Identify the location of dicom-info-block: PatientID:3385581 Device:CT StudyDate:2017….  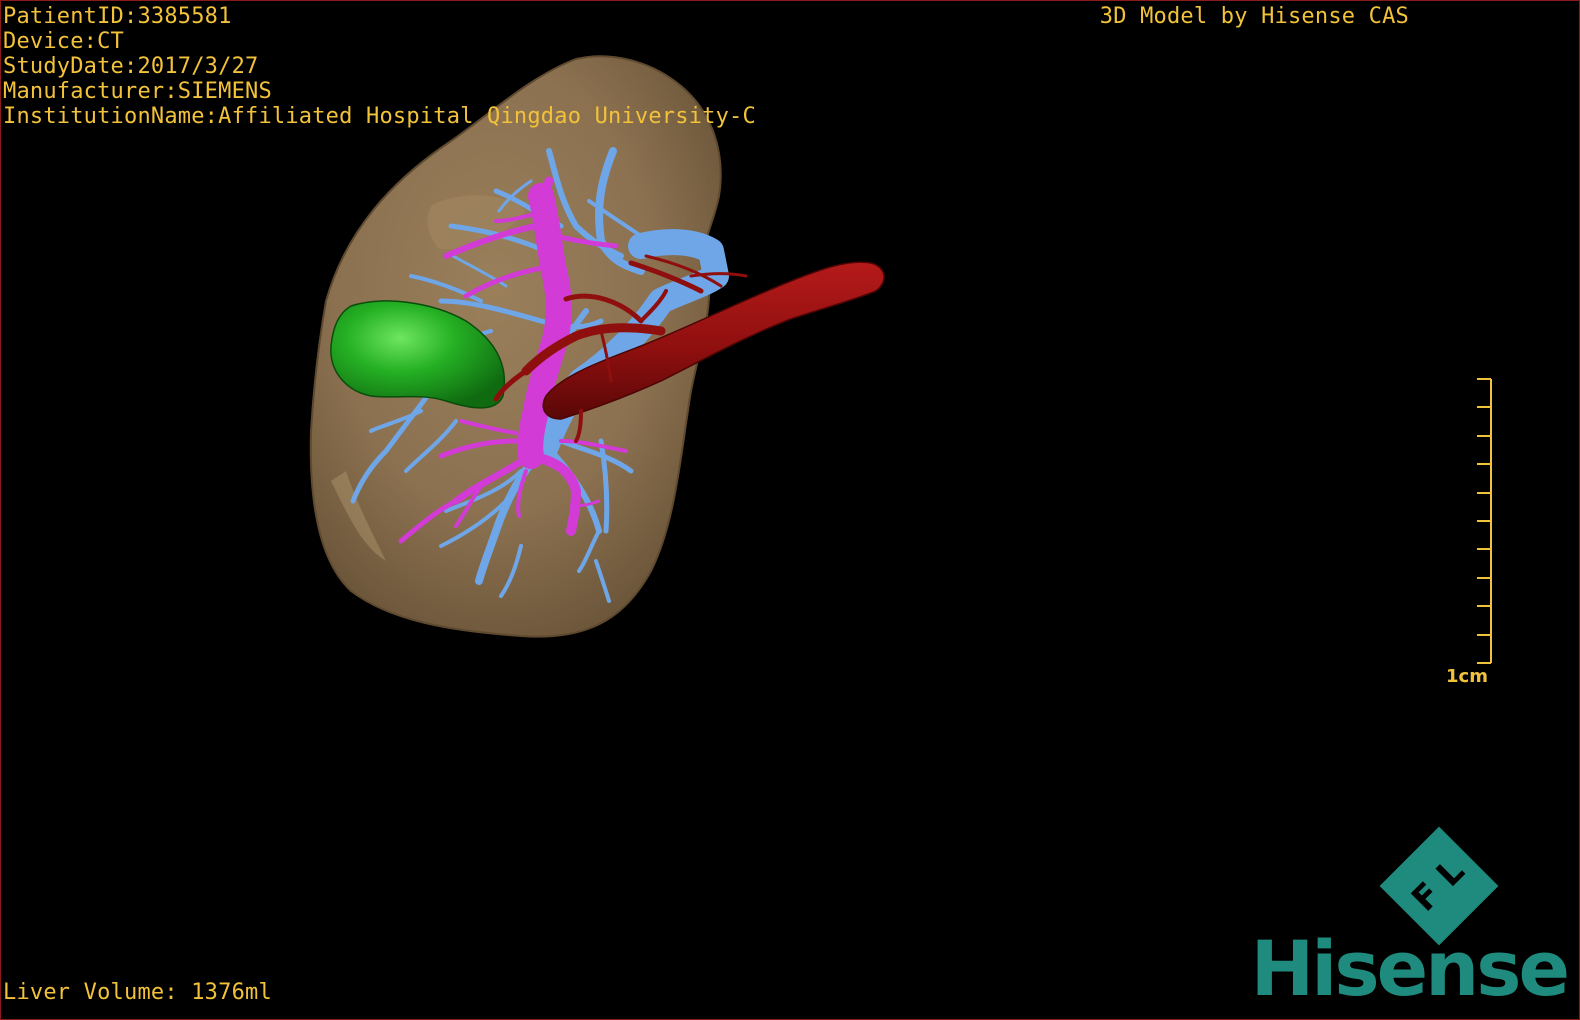
(379, 66).